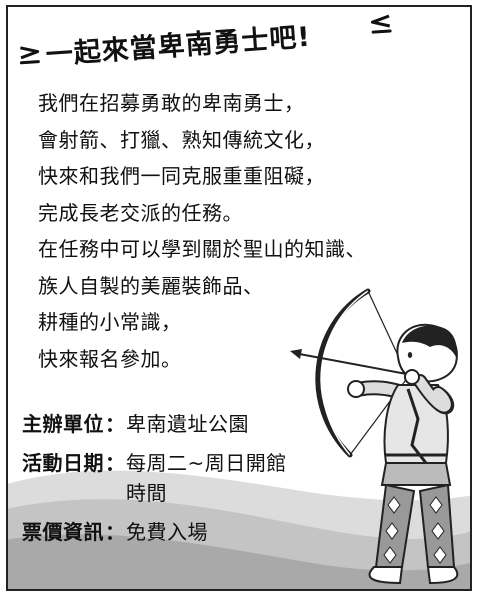  What do you see at coordinates (29, 55) in the screenshot?
I see `arrow-right-icon` at bounding box center [29, 55].